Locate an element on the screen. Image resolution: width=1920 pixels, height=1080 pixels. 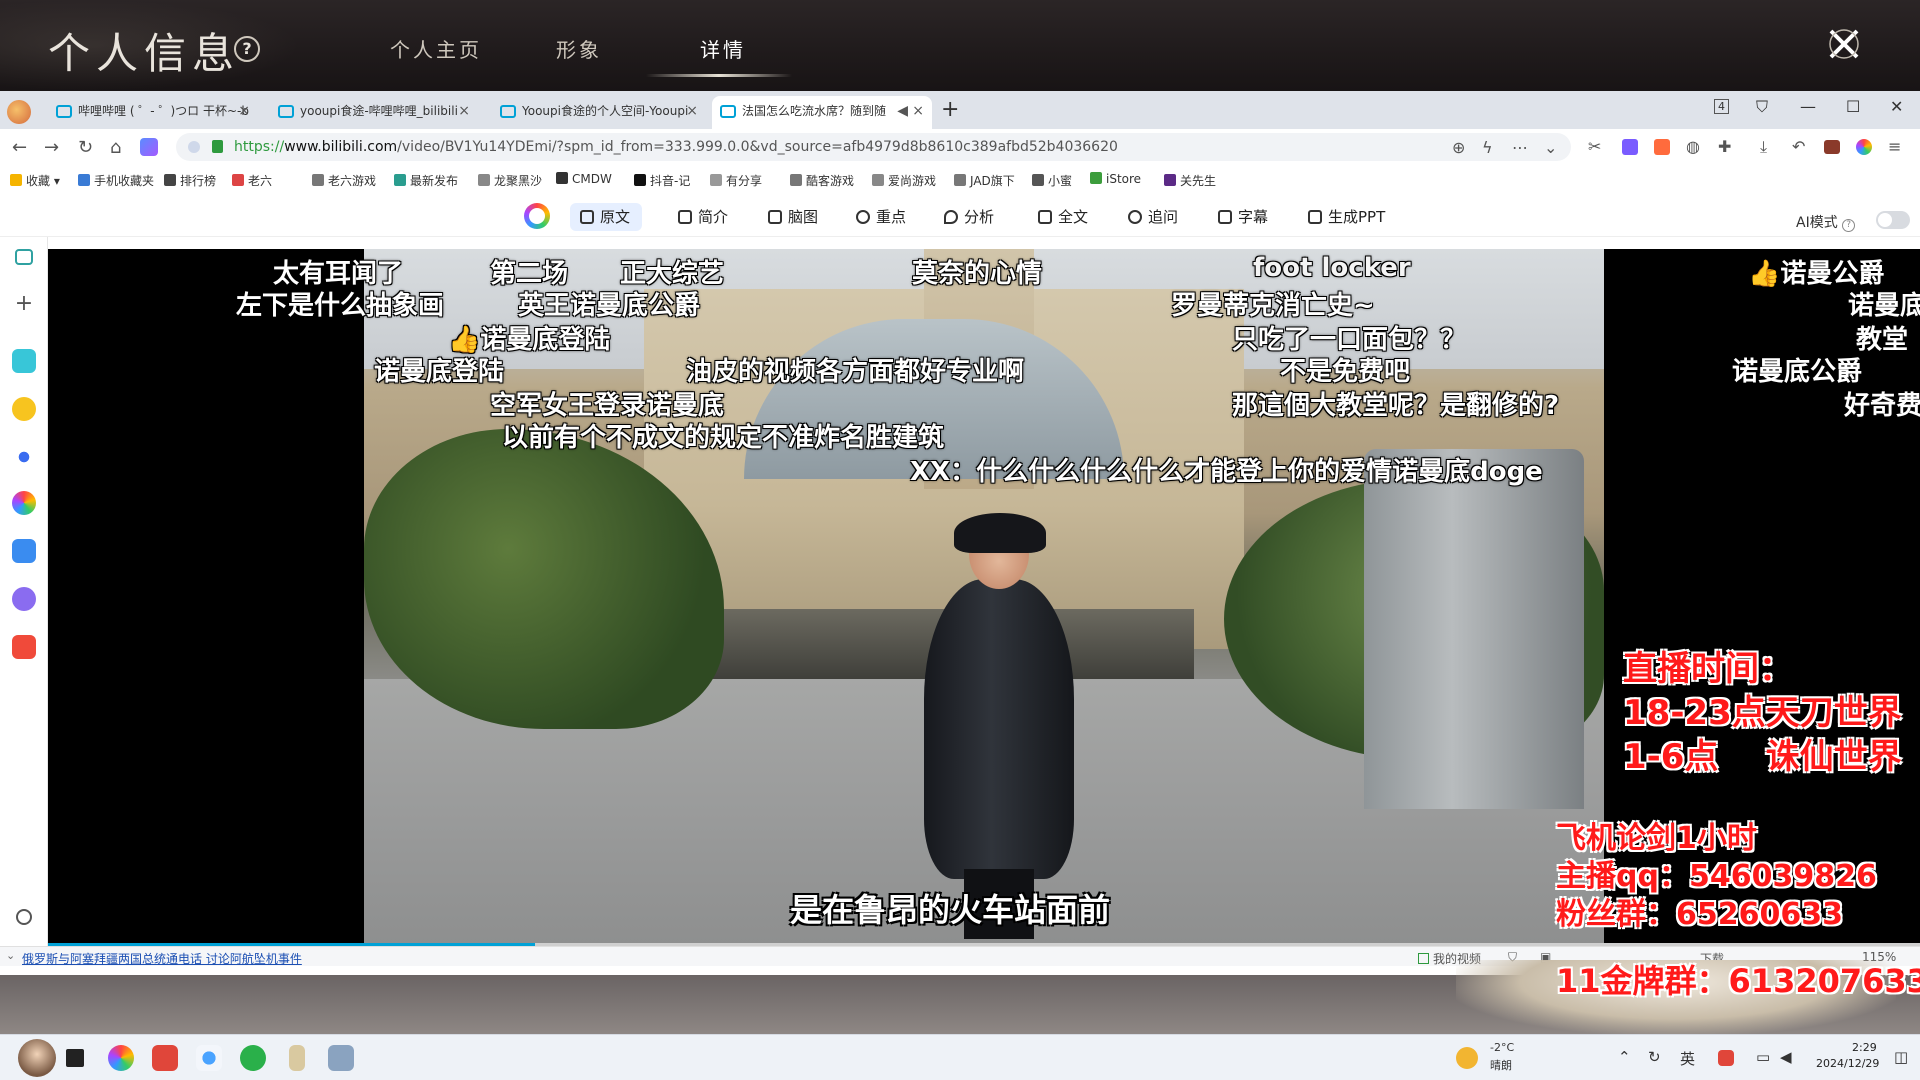
ai-tool-highlights: 重点 is located at coordinates (882, 217).